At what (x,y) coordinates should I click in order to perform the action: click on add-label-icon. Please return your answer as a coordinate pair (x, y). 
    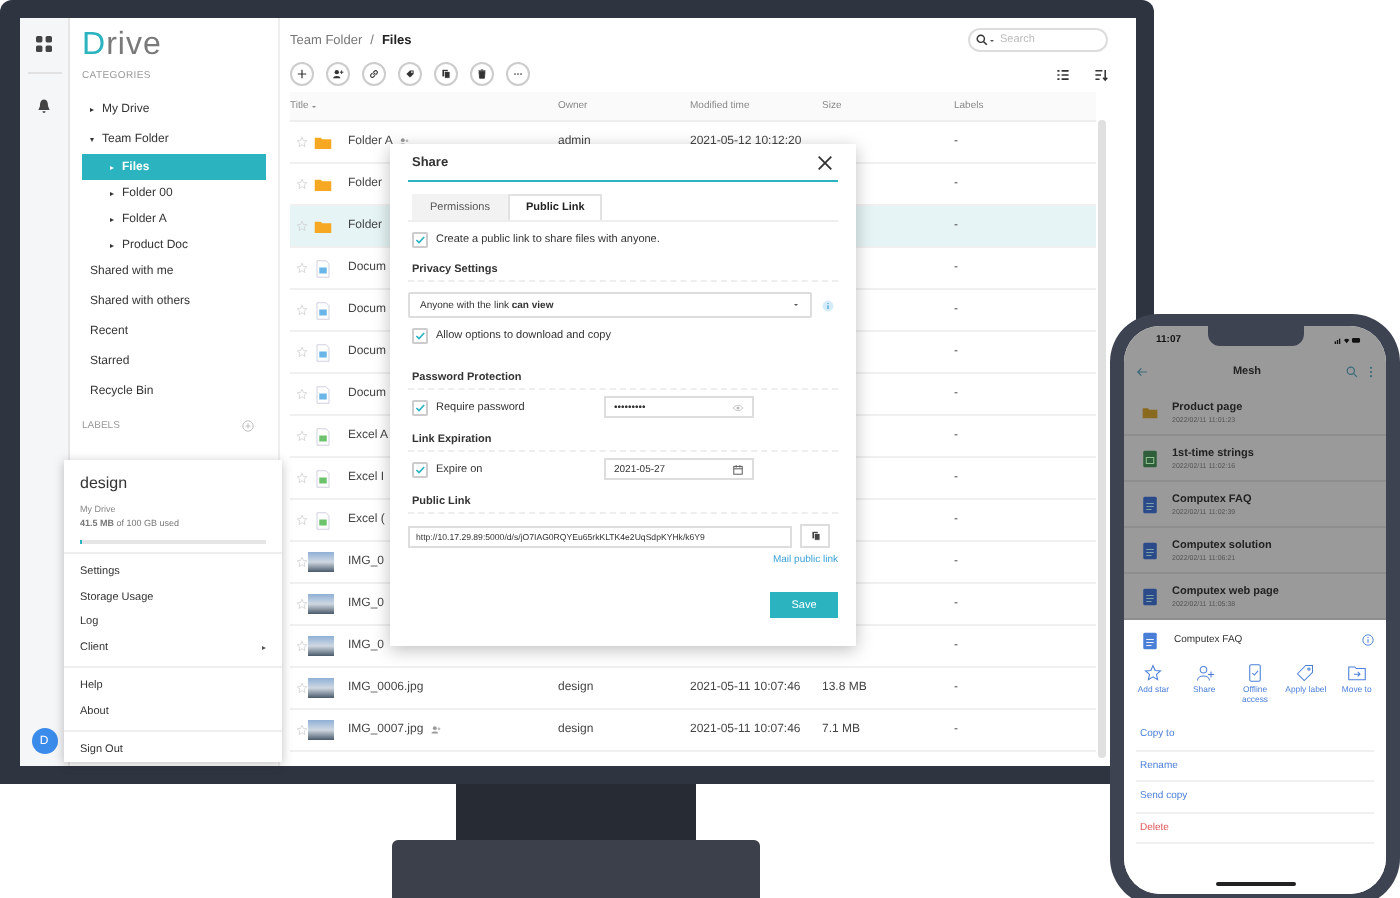
    Looking at the image, I should click on (248, 426).